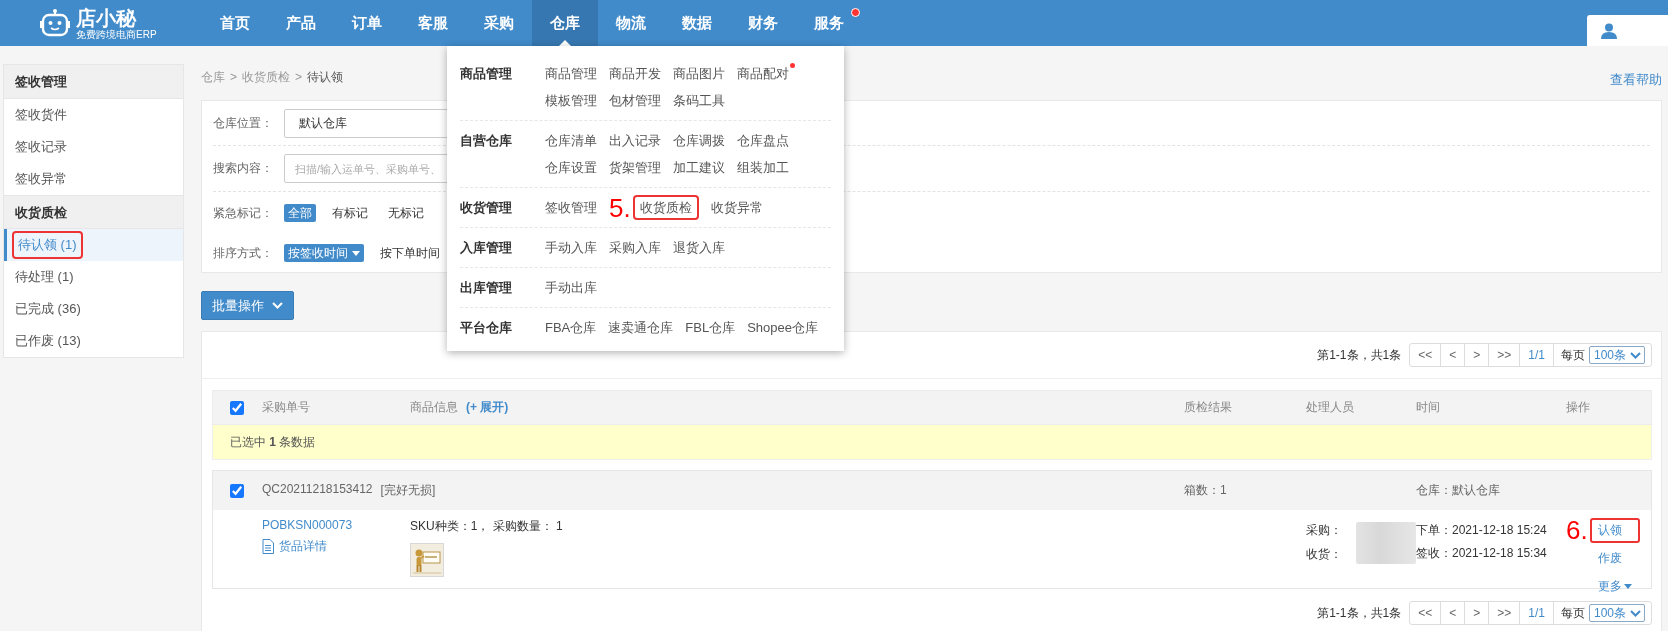  What do you see at coordinates (1614, 558) in the screenshot?
I see `action-link: 作废` at bounding box center [1614, 558].